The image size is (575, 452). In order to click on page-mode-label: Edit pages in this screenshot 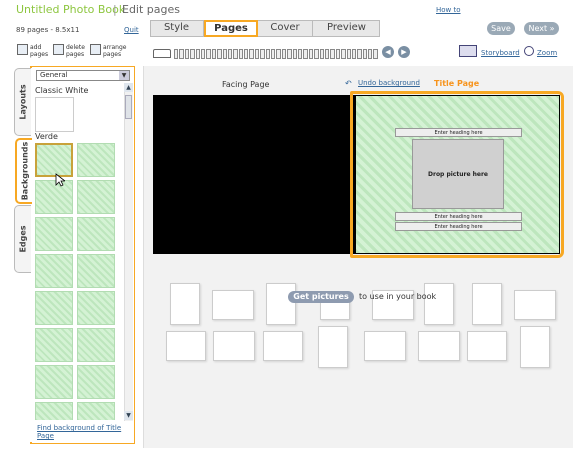, I will do `click(151, 9)`.